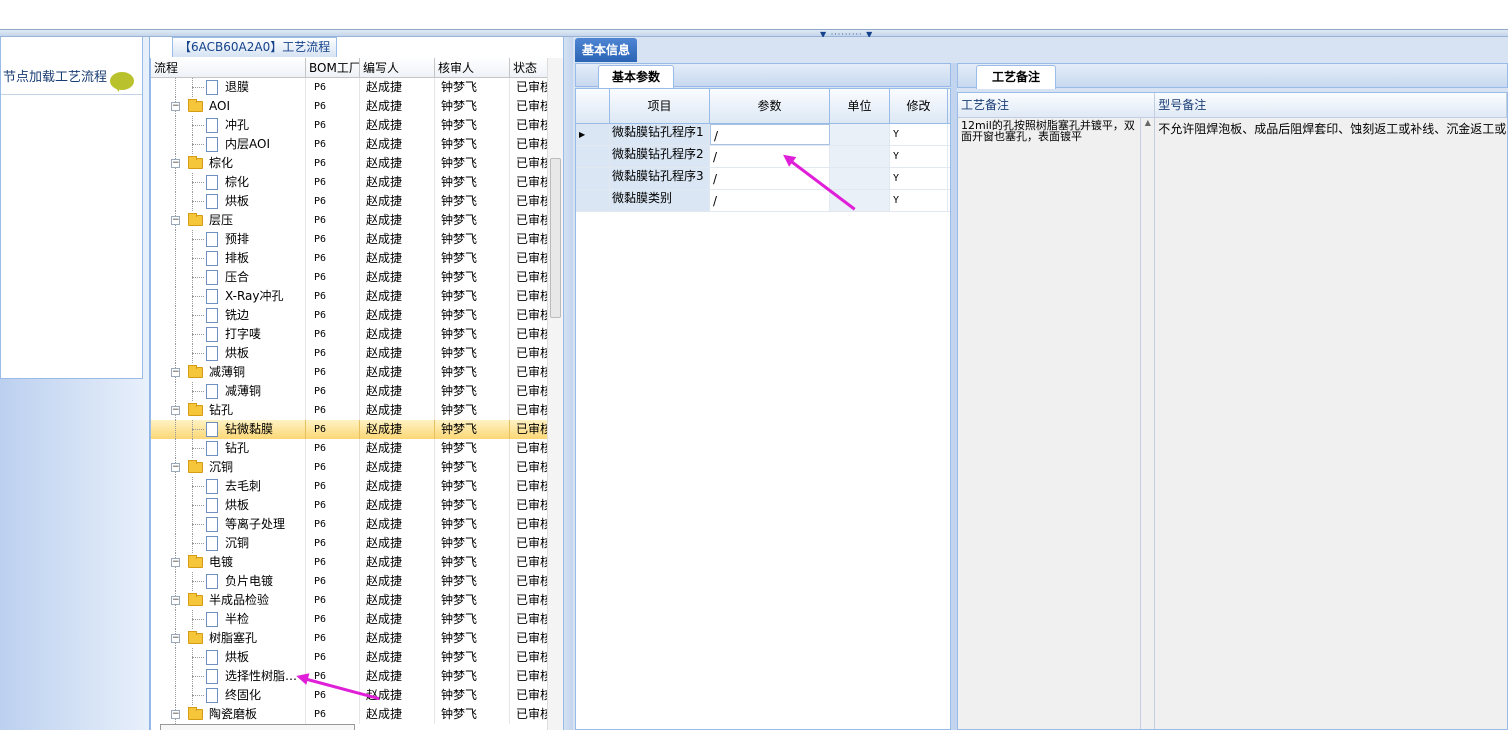 This screenshot has height=730, width=1508. Describe the element at coordinates (357, 182) in the screenshot. I see `tree-row: 棕化 P6赵成捷钟梦飞已审核` at that location.